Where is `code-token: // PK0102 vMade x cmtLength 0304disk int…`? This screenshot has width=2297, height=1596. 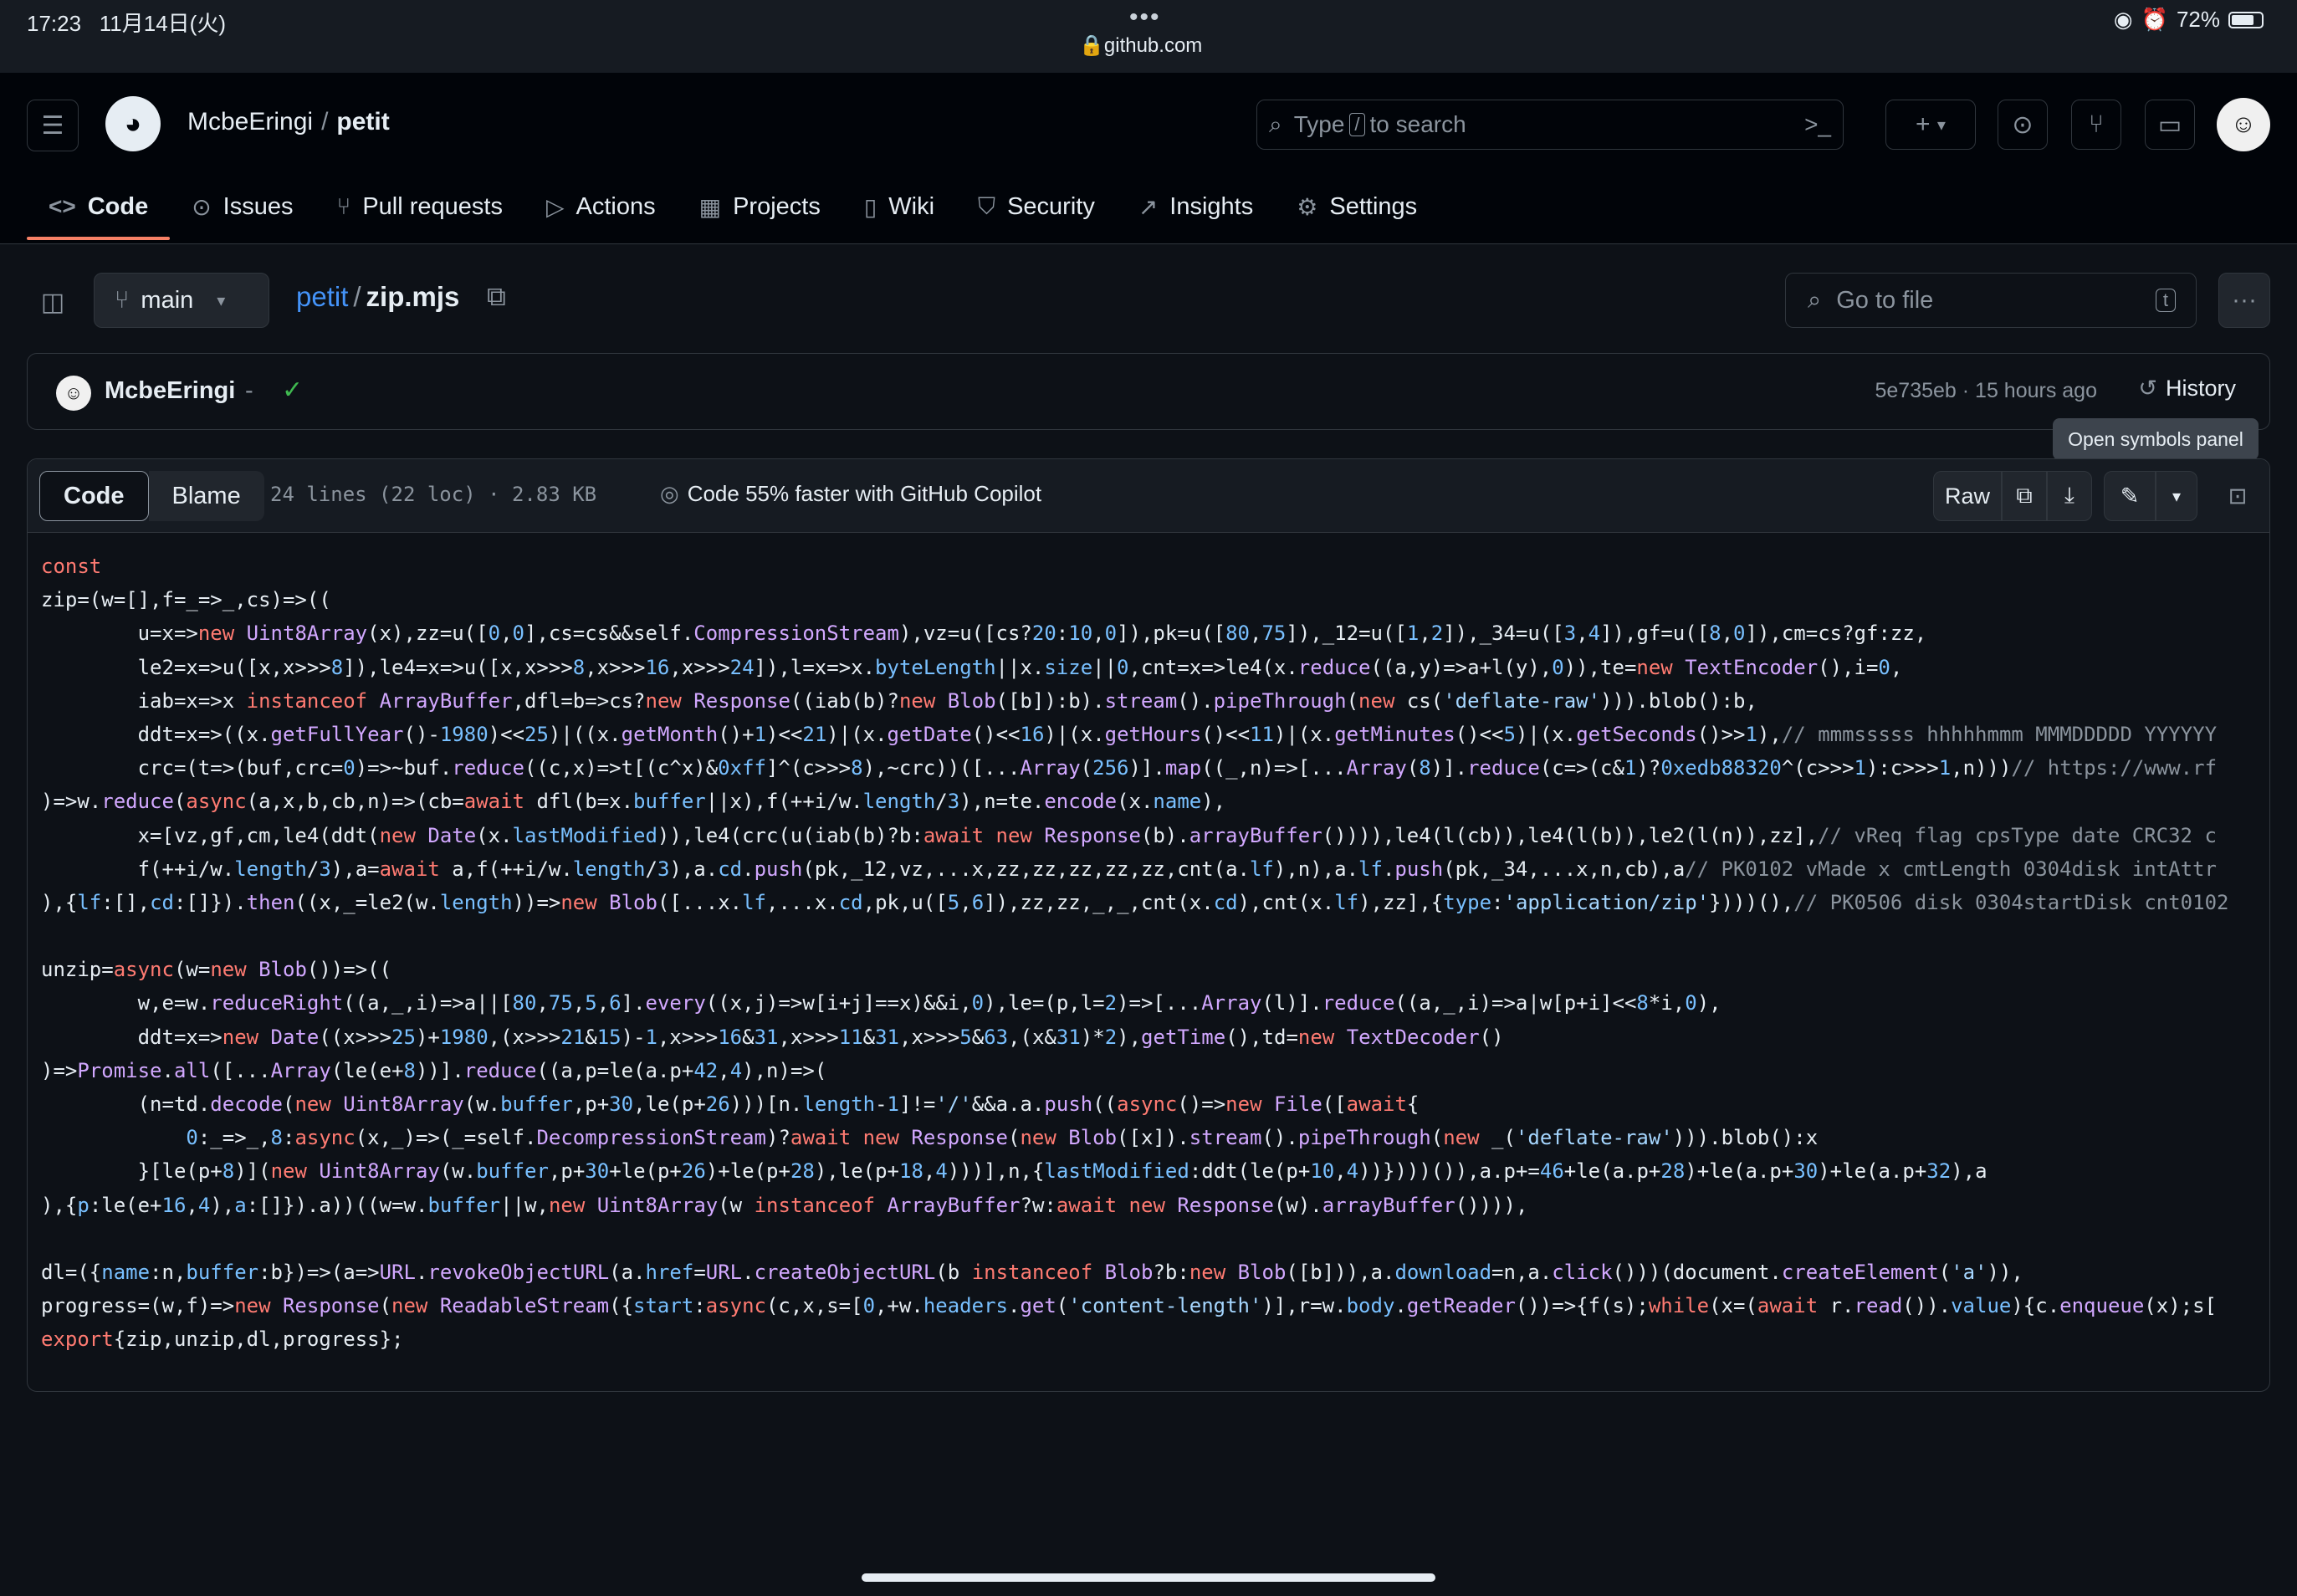 code-token: // PK0102 vMade x cmtLength 0304disk int… is located at coordinates (1951, 869).